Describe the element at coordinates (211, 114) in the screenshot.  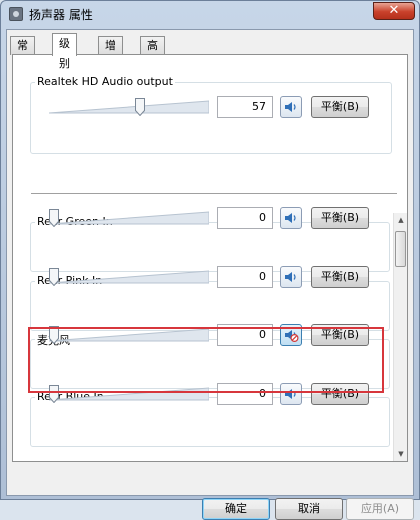
I see `master-group: Realtek HD Audio output` at that location.